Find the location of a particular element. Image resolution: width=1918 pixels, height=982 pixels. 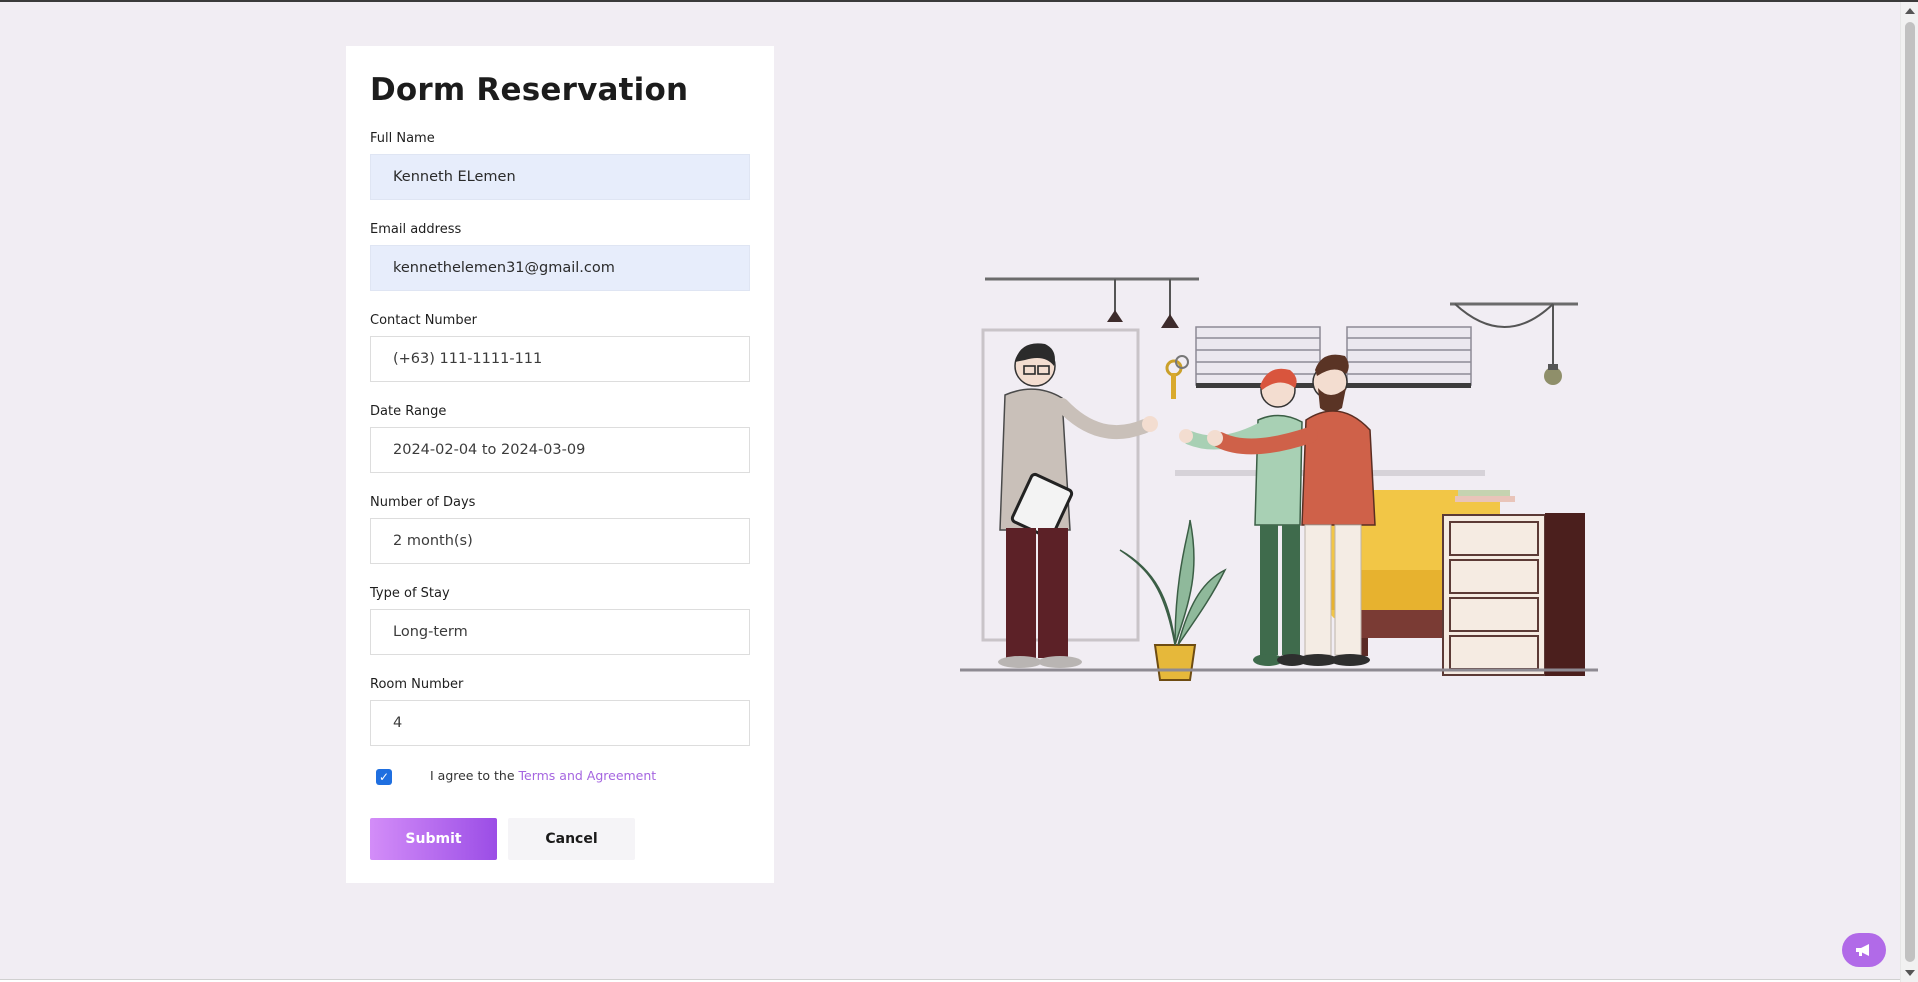

number-of-days-field: Number of Days is located at coordinates (560, 529).